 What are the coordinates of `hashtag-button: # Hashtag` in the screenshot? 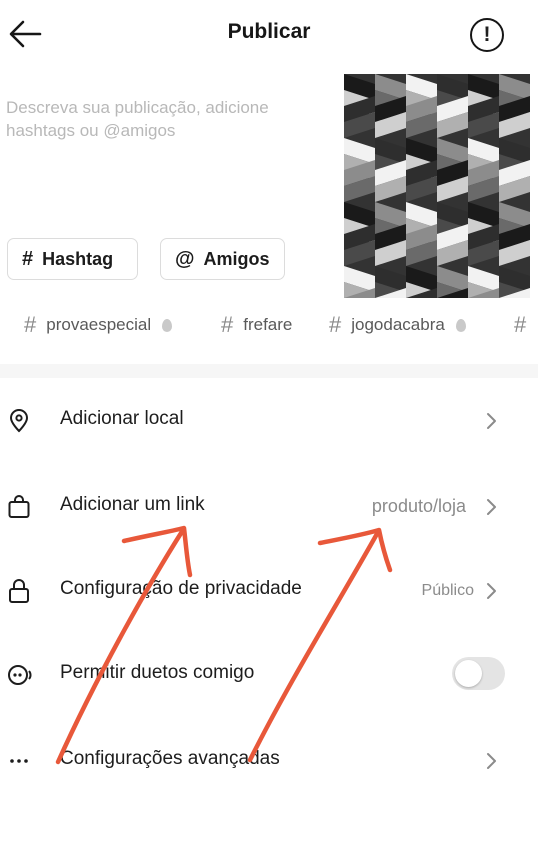 It's located at (72, 259).